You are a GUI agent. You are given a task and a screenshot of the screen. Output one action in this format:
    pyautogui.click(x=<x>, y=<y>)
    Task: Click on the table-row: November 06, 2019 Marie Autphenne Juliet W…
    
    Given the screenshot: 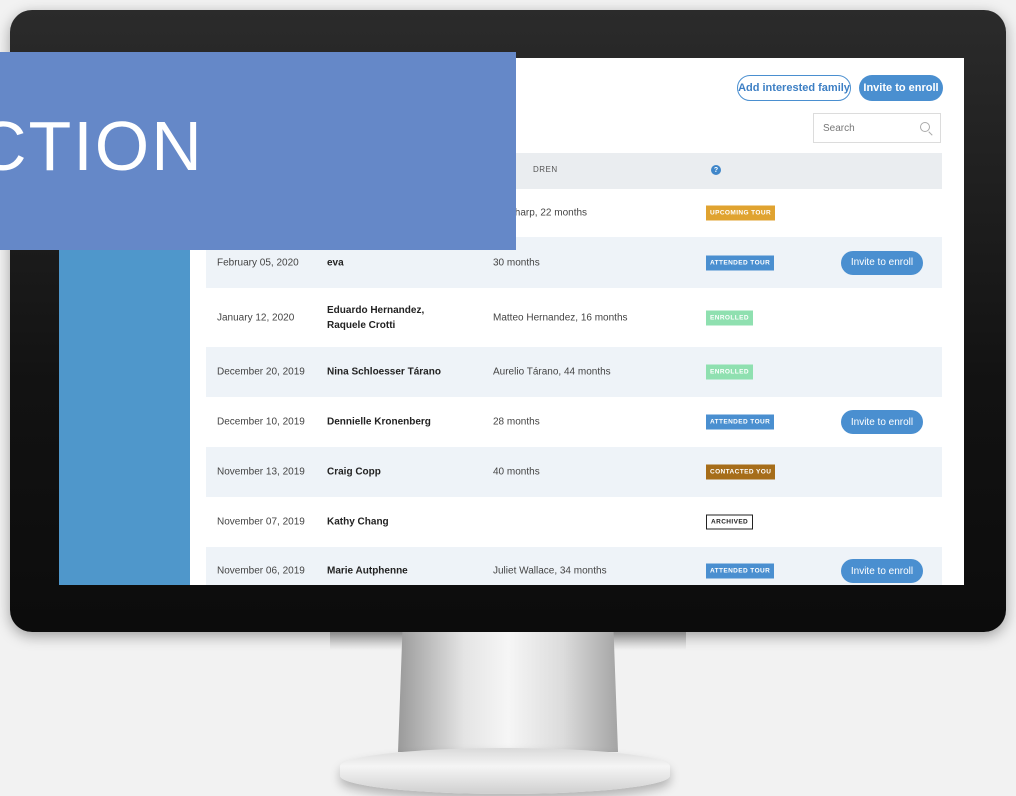 What is the action you would take?
    pyautogui.click(x=574, y=566)
    